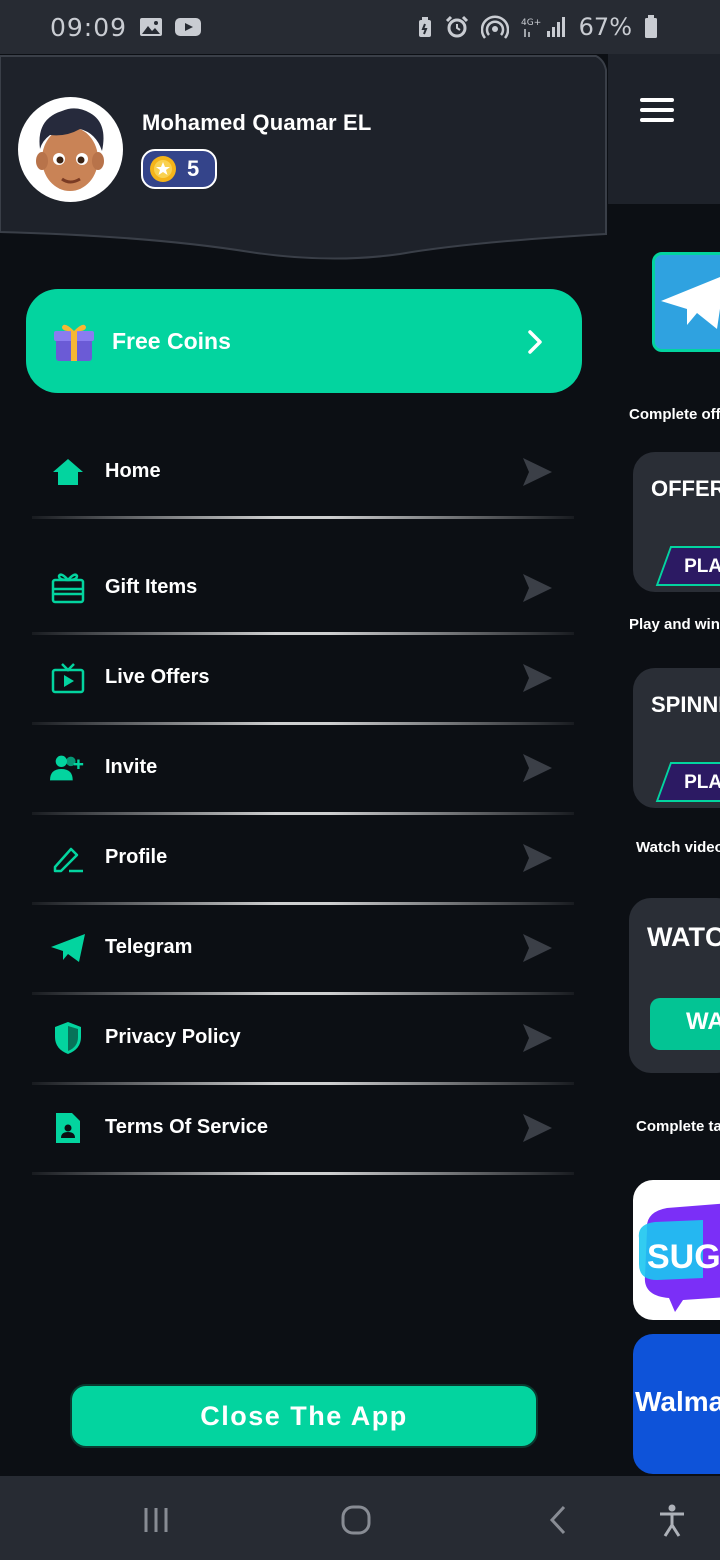 This screenshot has height=1560, width=720. Describe the element at coordinates (605, 27) in the screenshot. I see `battery-percent: 67%` at that location.